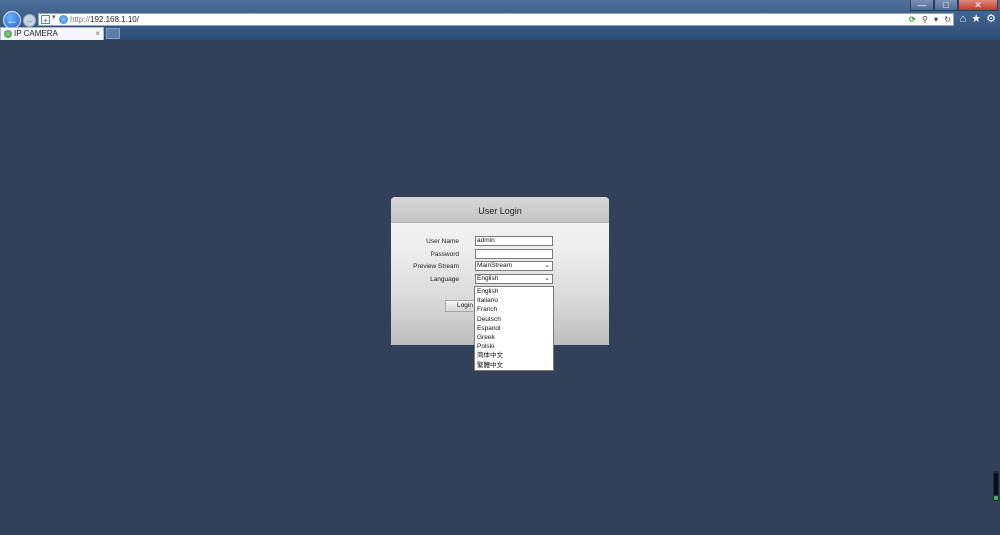  What do you see at coordinates (514, 279) in the screenshot?
I see `language-select: English ⌄` at bounding box center [514, 279].